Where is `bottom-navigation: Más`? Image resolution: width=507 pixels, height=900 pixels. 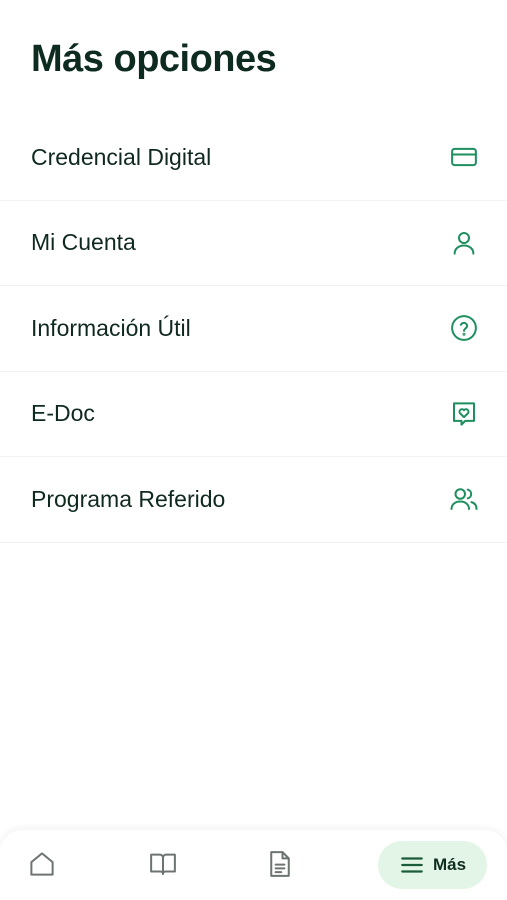
bottom-navigation: Más is located at coordinates (253, 865).